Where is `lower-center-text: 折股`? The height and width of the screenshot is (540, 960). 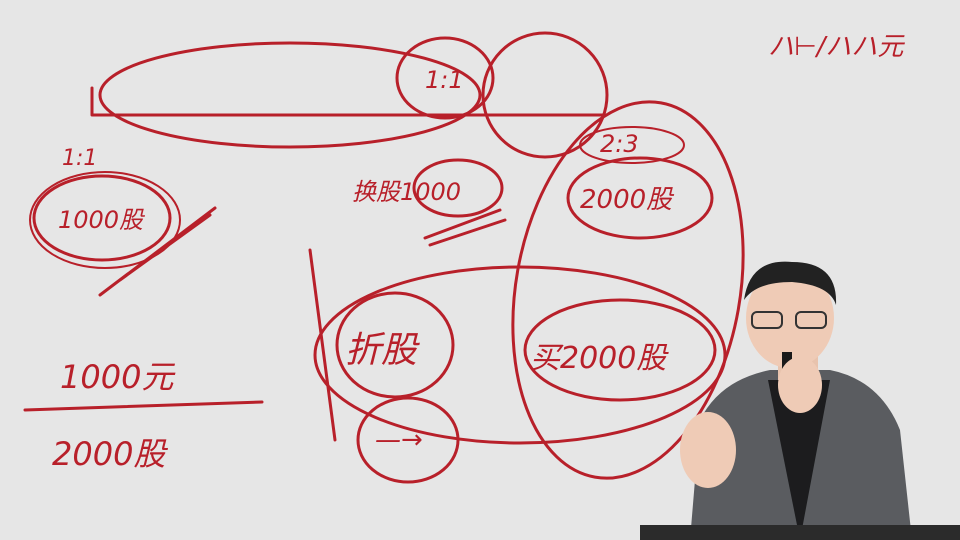
lower-center-text: 折股 is located at coordinates (382, 350).